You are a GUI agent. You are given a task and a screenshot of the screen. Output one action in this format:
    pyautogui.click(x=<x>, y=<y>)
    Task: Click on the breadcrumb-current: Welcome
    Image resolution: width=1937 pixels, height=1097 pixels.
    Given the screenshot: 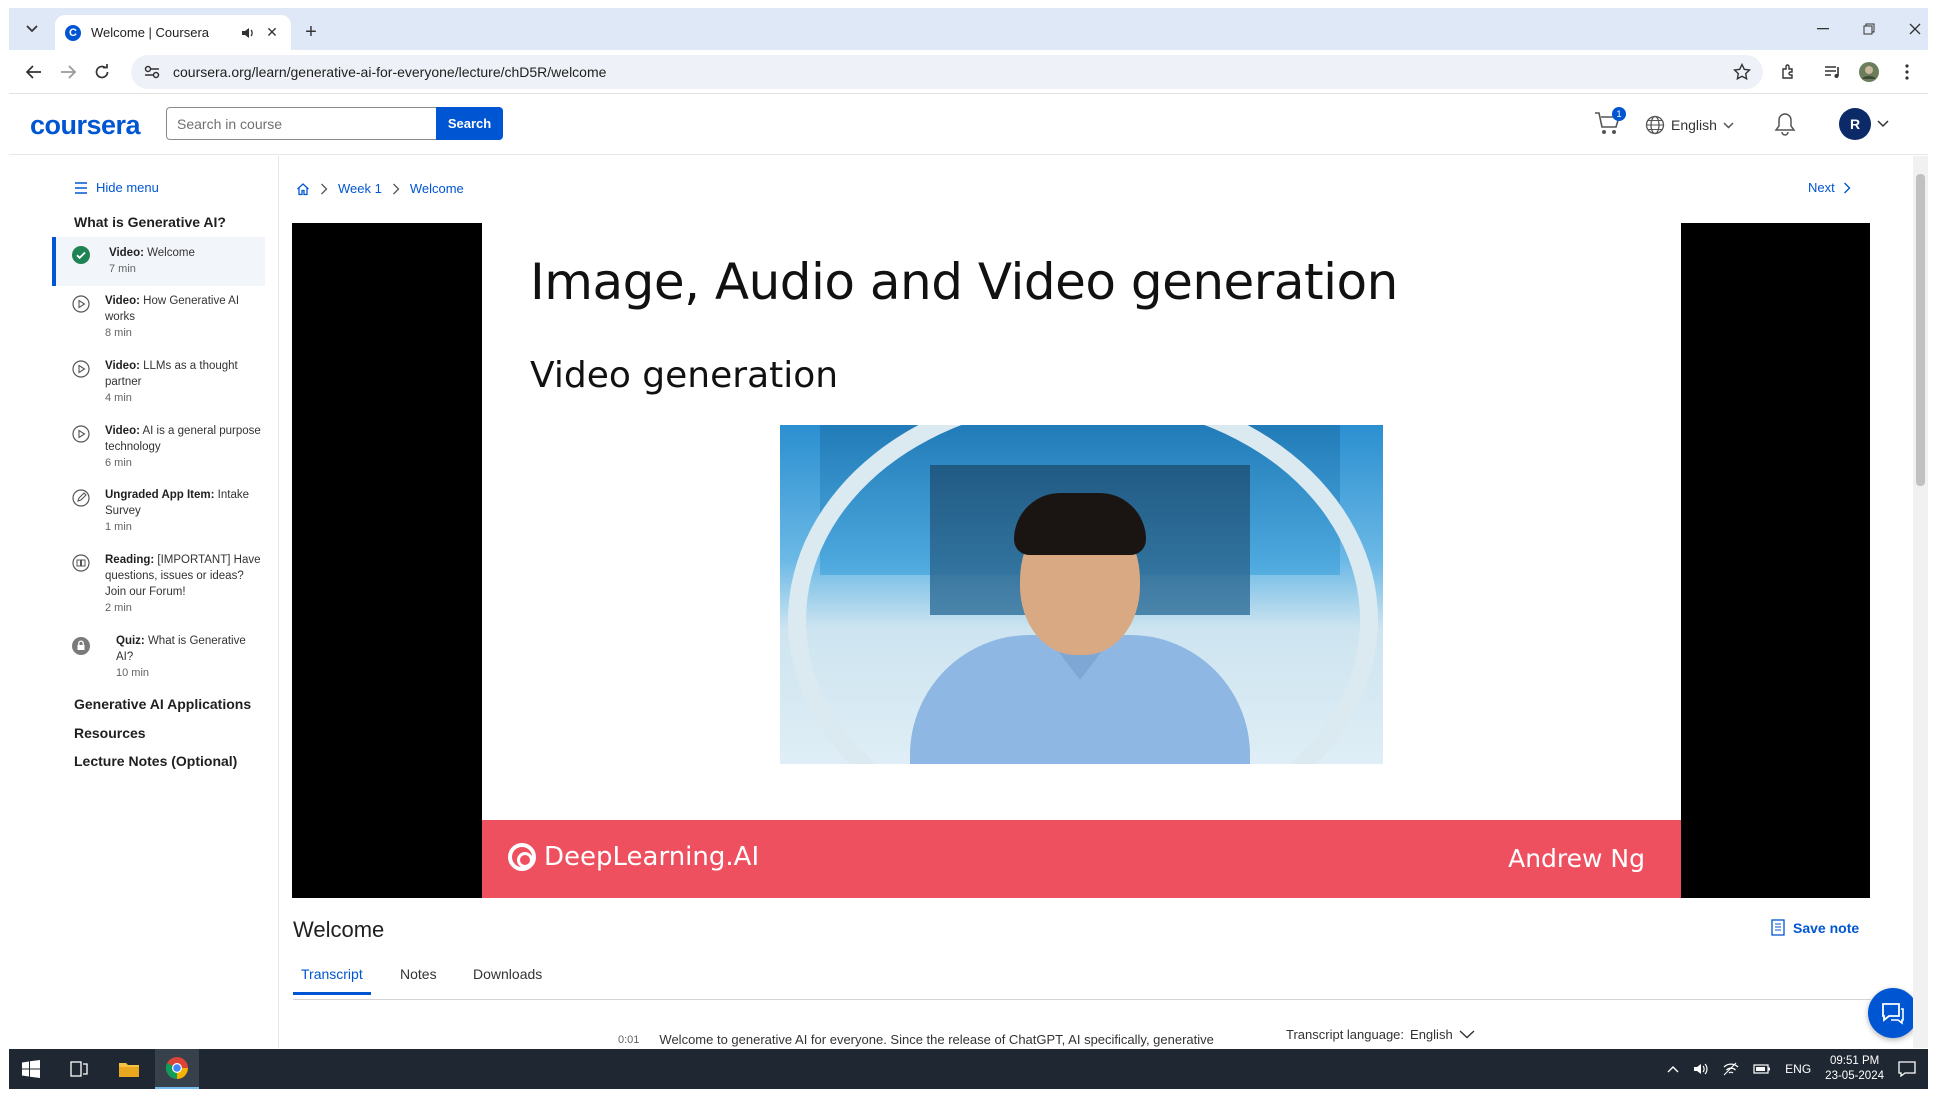 What is the action you would take?
    pyautogui.click(x=437, y=188)
    